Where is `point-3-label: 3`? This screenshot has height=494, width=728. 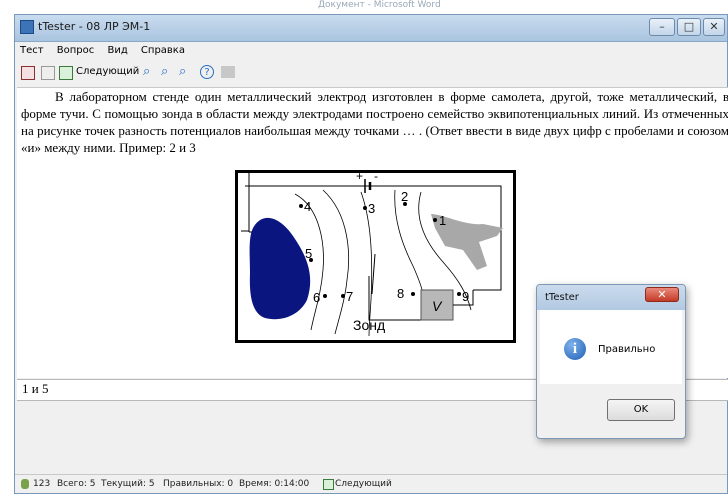
point-3-label: 3 is located at coordinates (371, 208).